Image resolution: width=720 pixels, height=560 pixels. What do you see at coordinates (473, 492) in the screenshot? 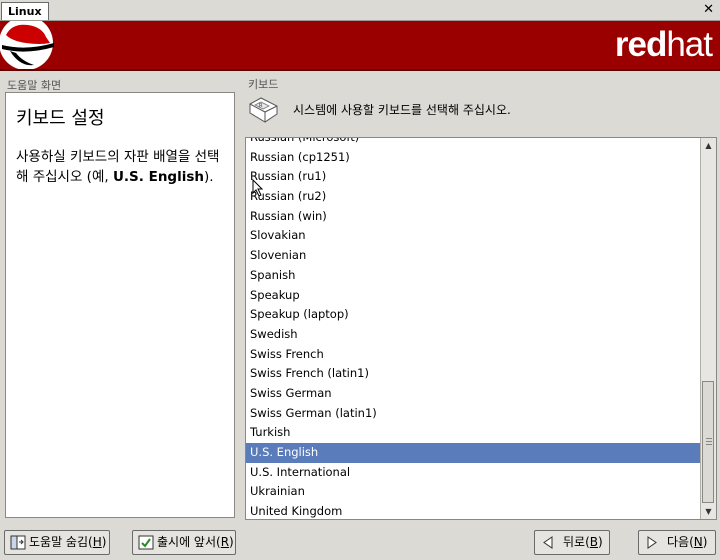
I see `keyboard-list-item: Ukrainian` at bounding box center [473, 492].